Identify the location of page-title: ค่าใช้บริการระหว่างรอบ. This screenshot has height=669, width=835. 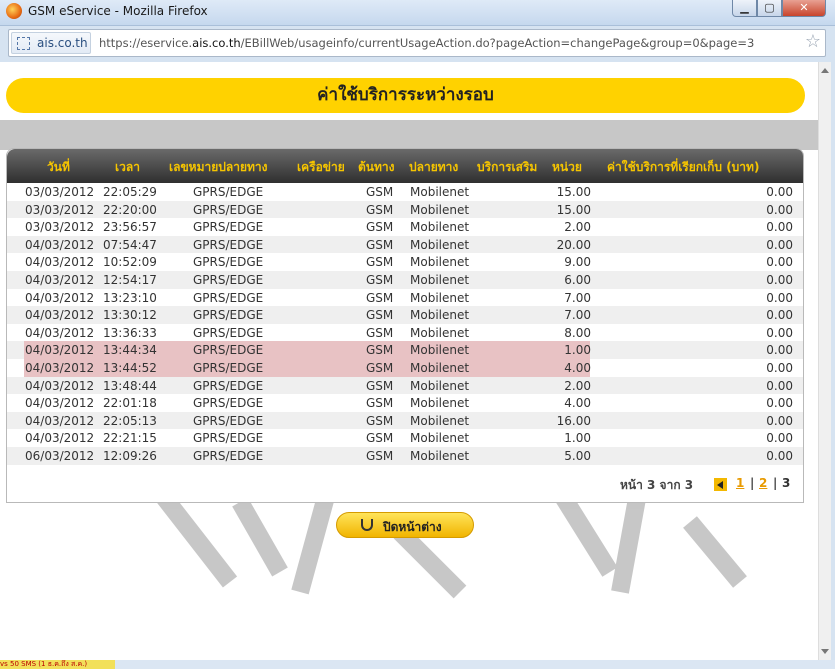
(405, 95).